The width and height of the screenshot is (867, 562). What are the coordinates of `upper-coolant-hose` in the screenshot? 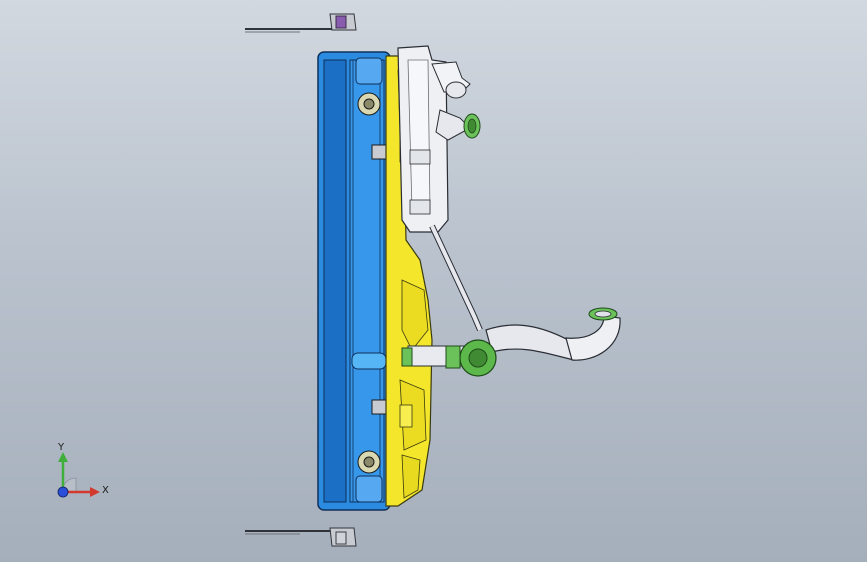 It's located at (458, 125).